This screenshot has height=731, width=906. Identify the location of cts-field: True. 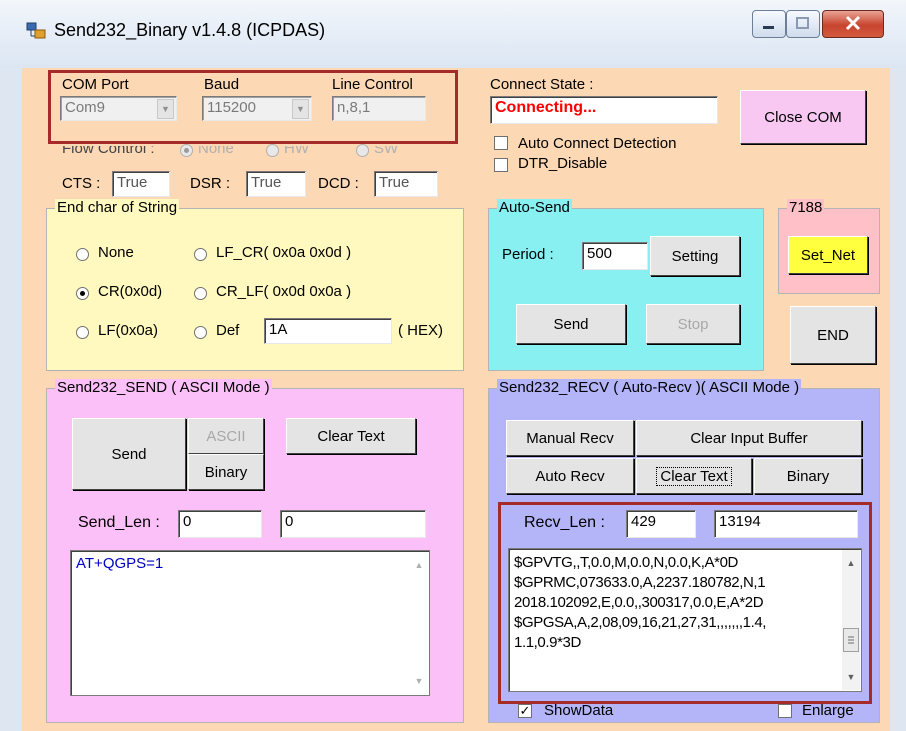
(141, 184).